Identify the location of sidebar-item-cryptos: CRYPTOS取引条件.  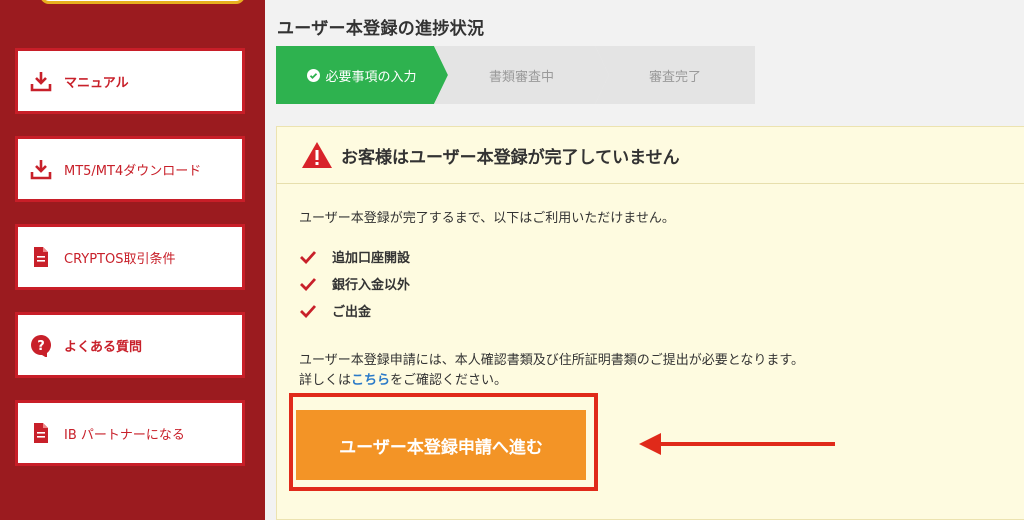
(130, 257).